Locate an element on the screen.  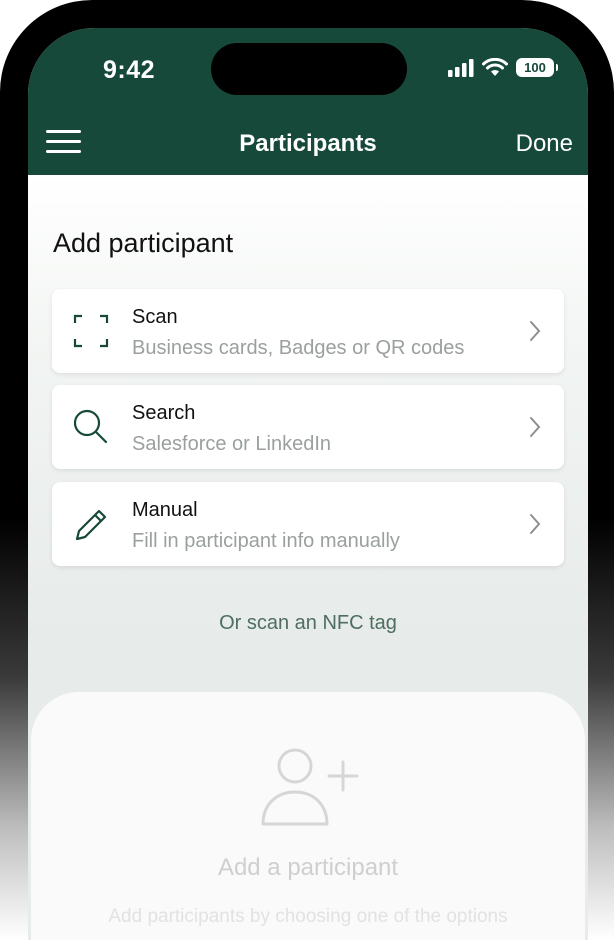
battery-icon: 100 is located at coordinates (537, 67).